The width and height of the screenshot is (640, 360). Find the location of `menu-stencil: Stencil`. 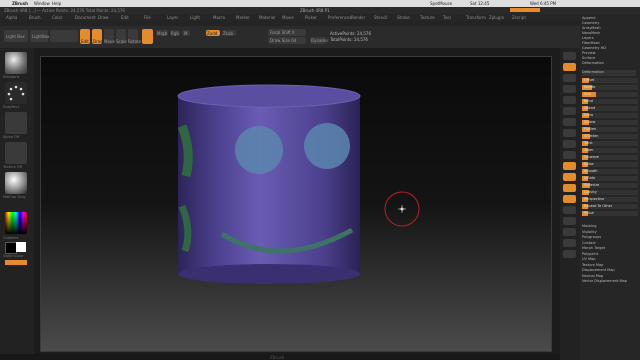

menu-stencil: Stencil is located at coordinates (381, 17).